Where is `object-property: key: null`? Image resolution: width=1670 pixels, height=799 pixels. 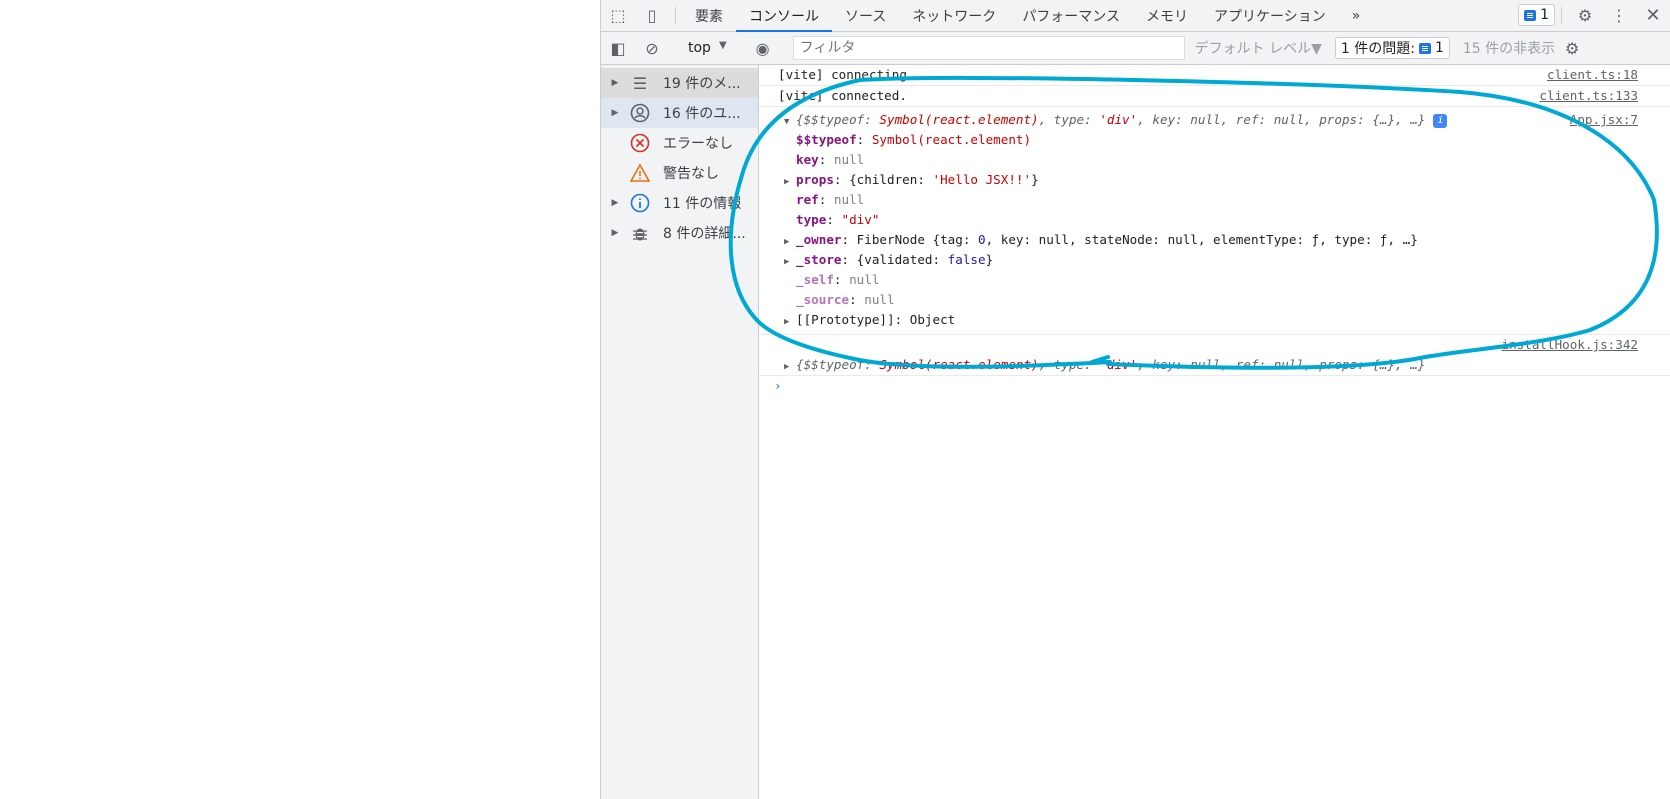 object-property: key: null is located at coordinates (830, 159).